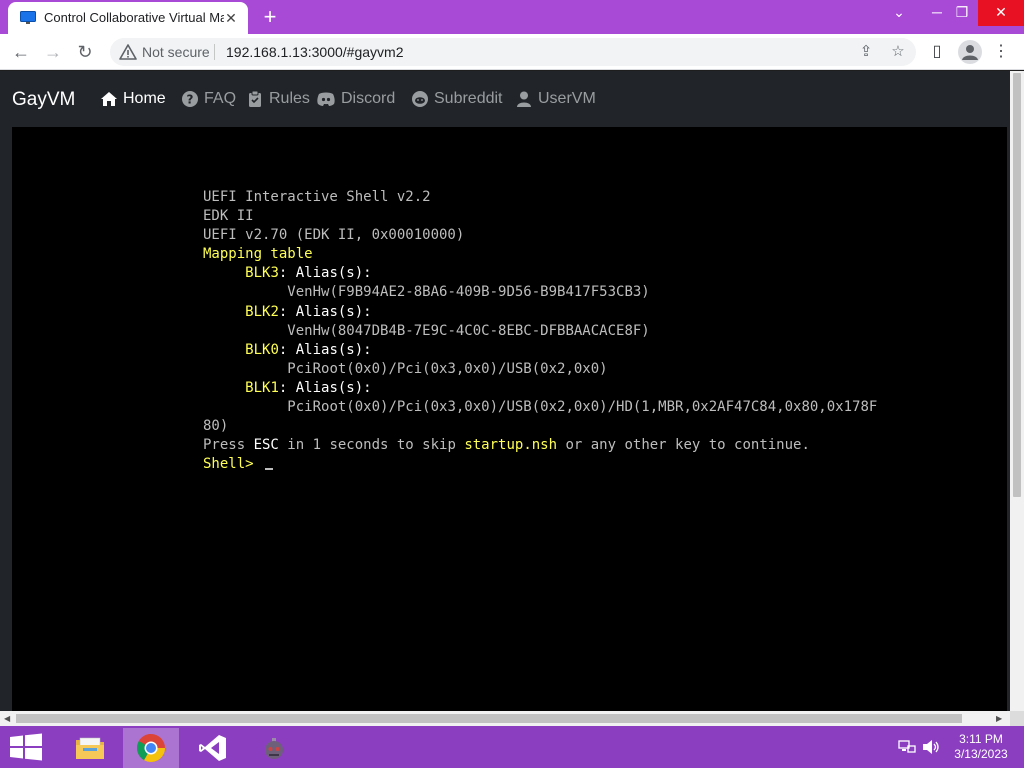  What do you see at coordinates (228, 216) in the screenshot?
I see `terminal-line: EDK II` at bounding box center [228, 216].